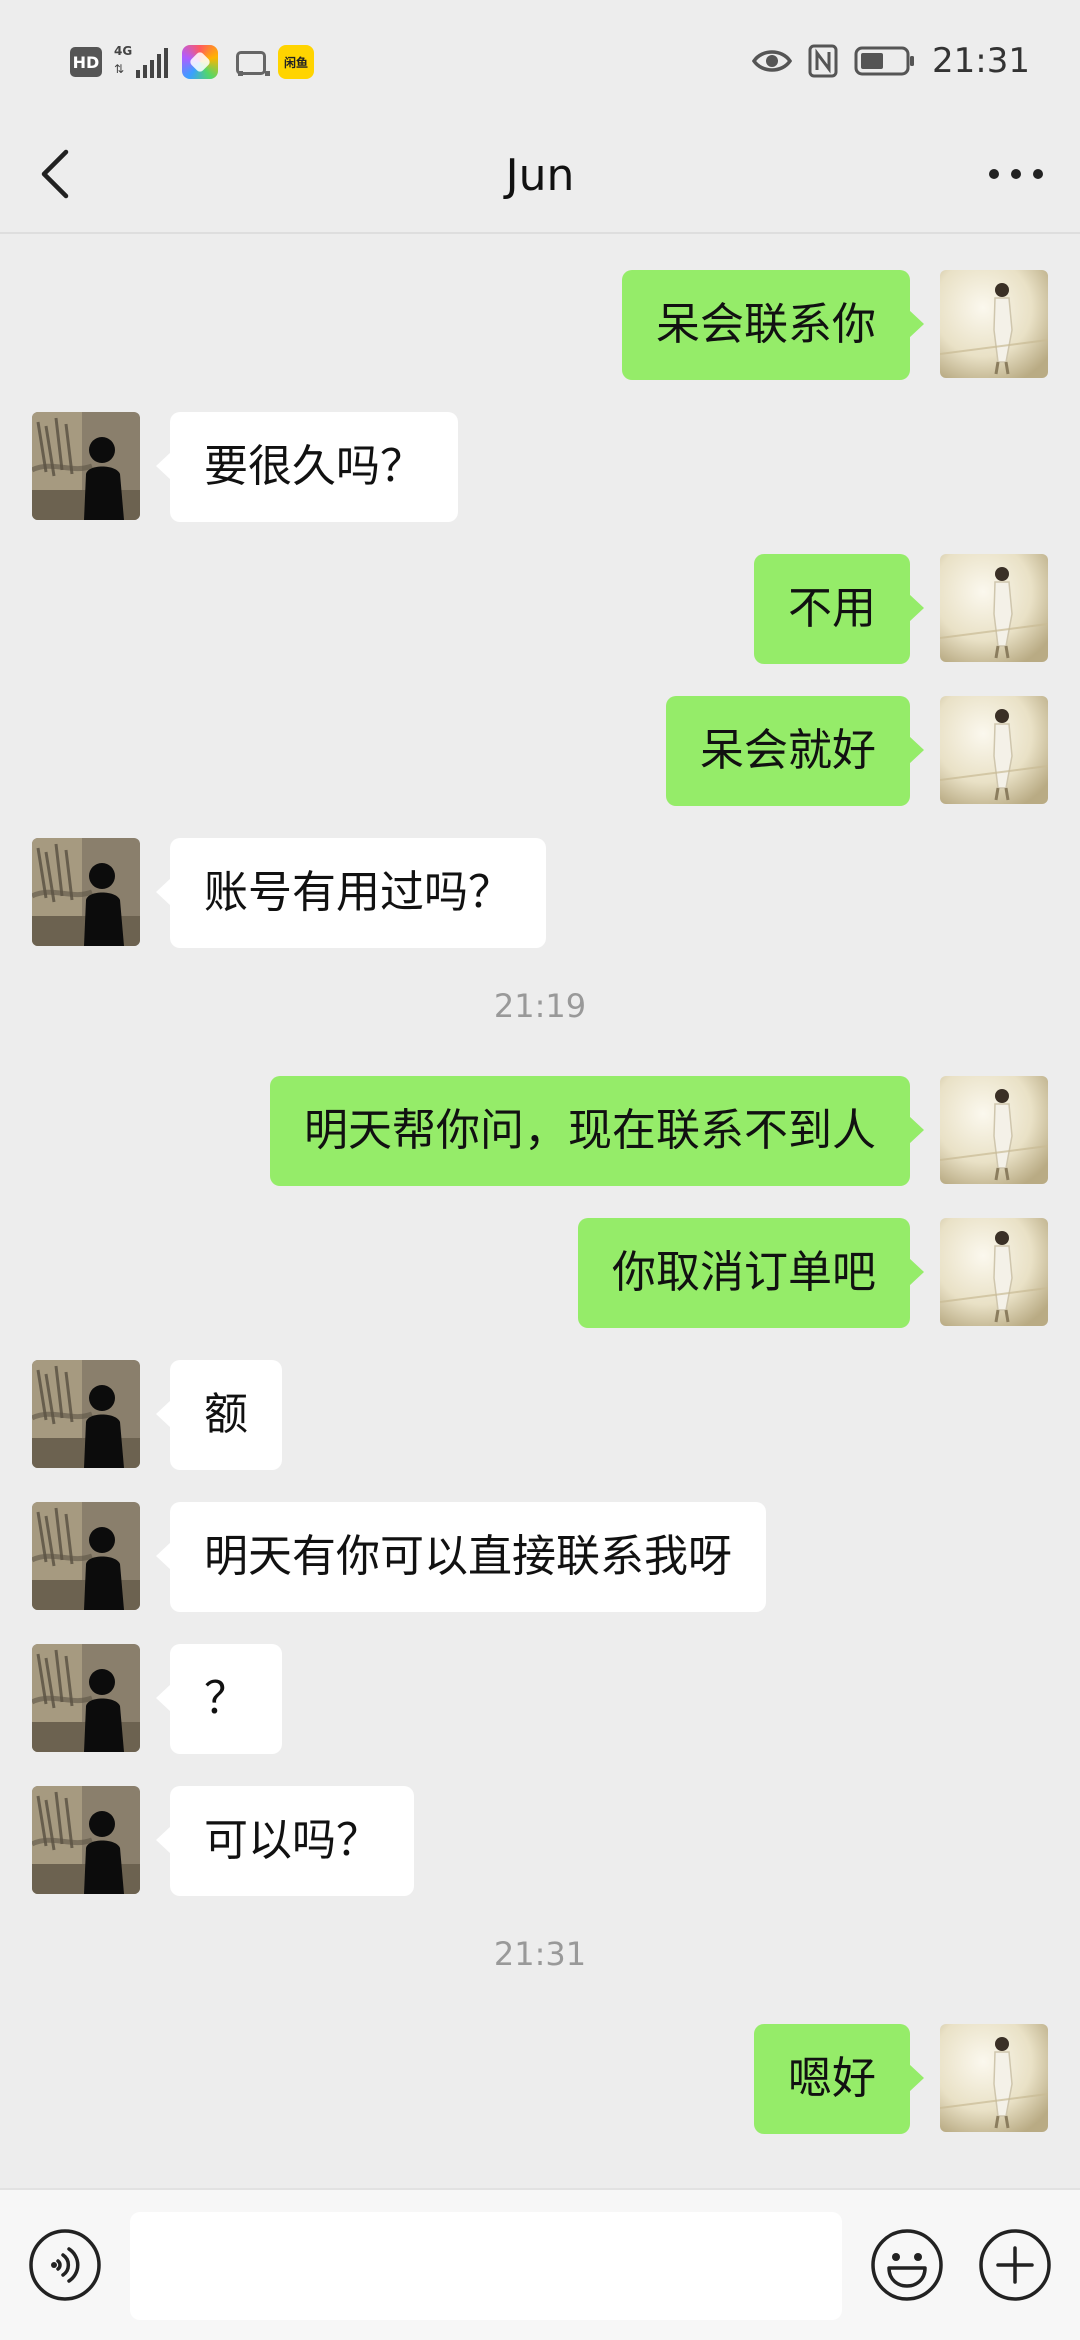 The image size is (1080, 2340). What do you see at coordinates (839, 609) in the screenshot?
I see `message-bubble: 不用` at bounding box center [839, 609].